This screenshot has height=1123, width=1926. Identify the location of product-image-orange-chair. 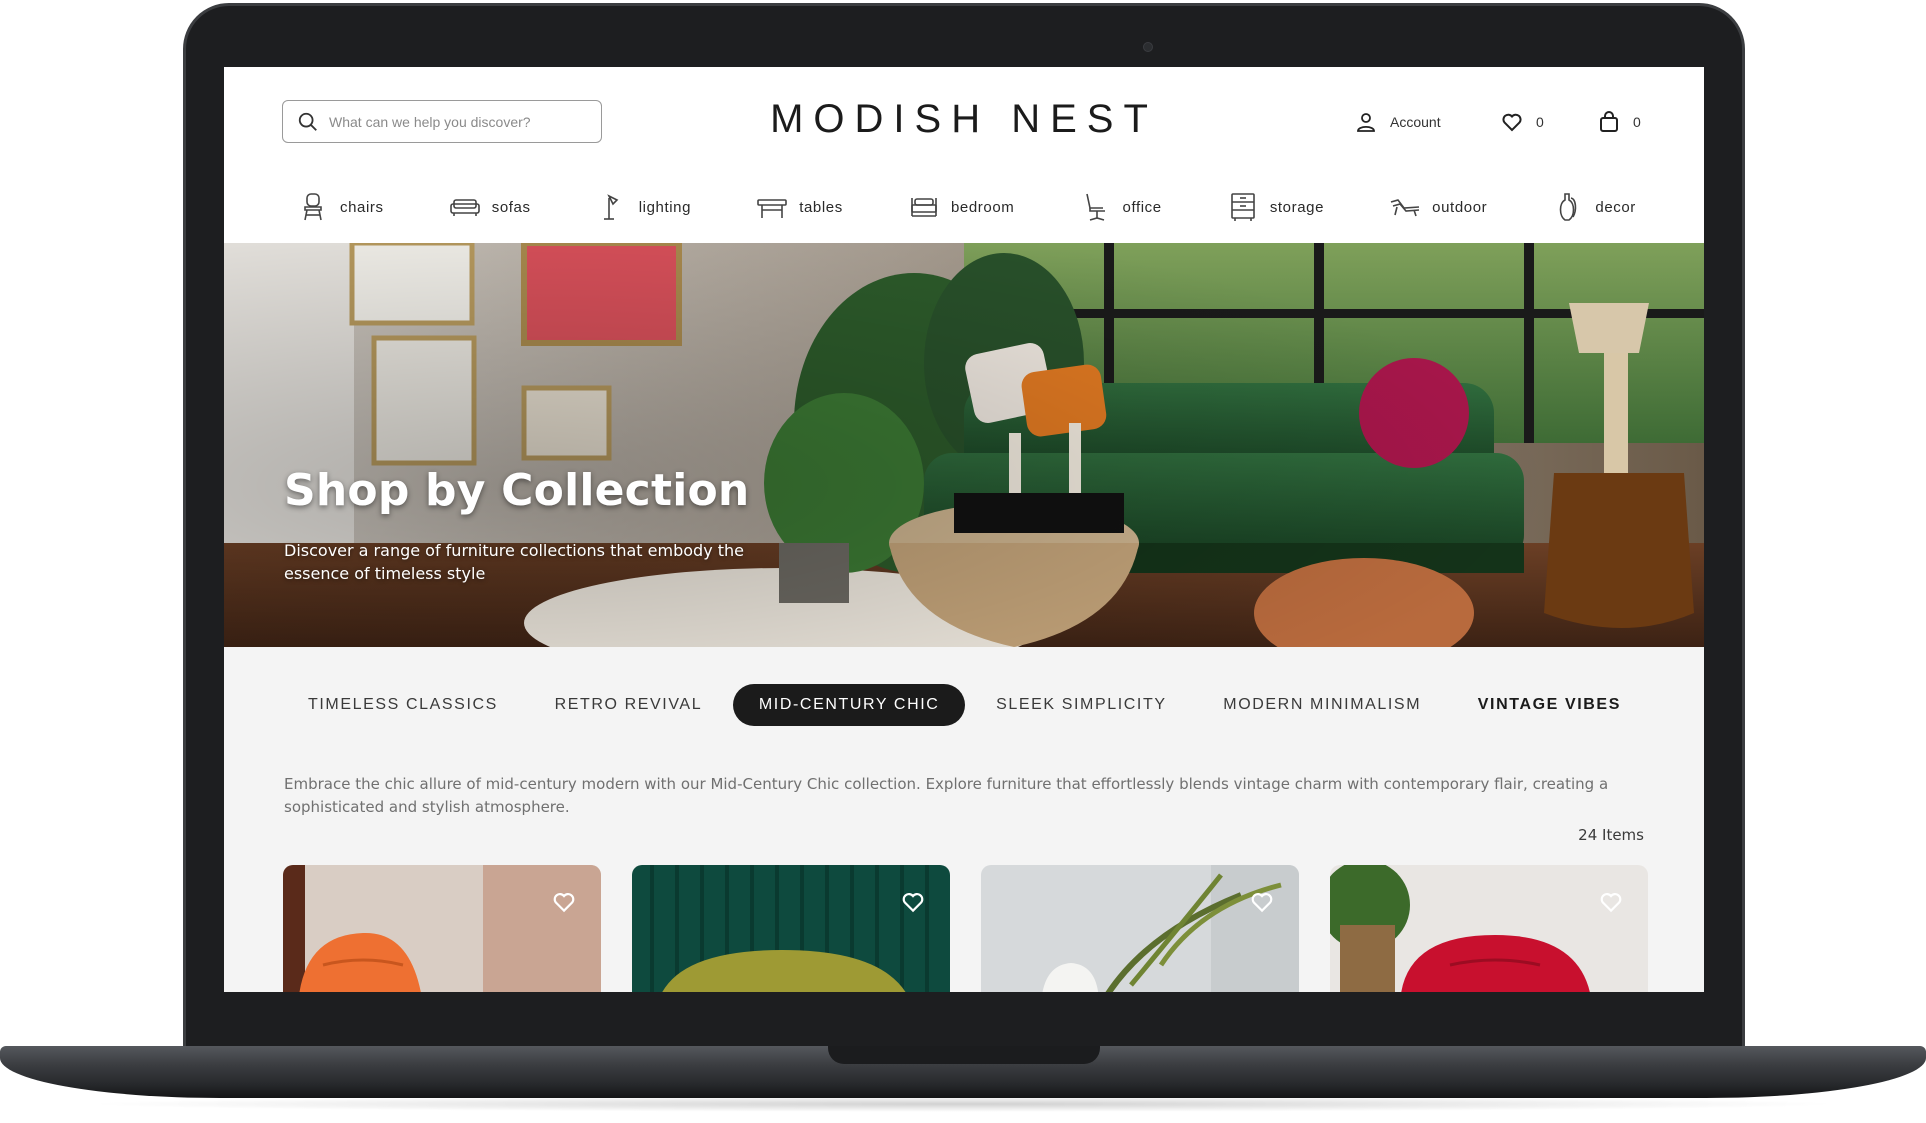
(442, 928).